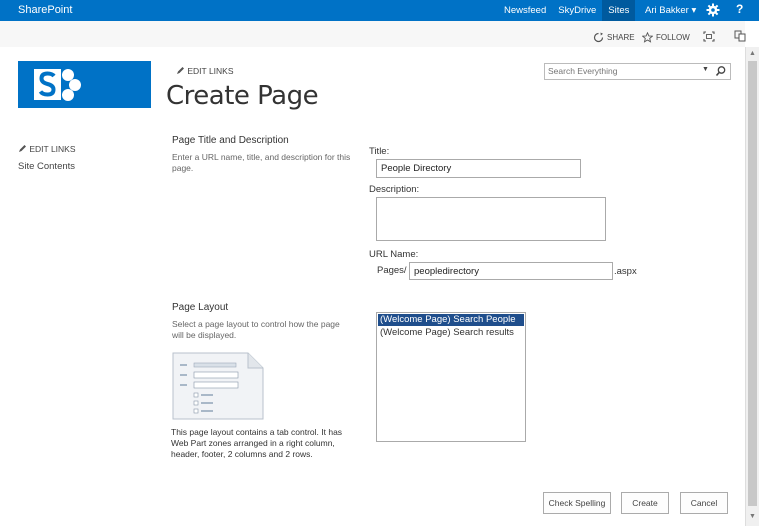  Describe the element at coordinates (645, 503) in the screenshot. I see `create-button: Create` at that location.